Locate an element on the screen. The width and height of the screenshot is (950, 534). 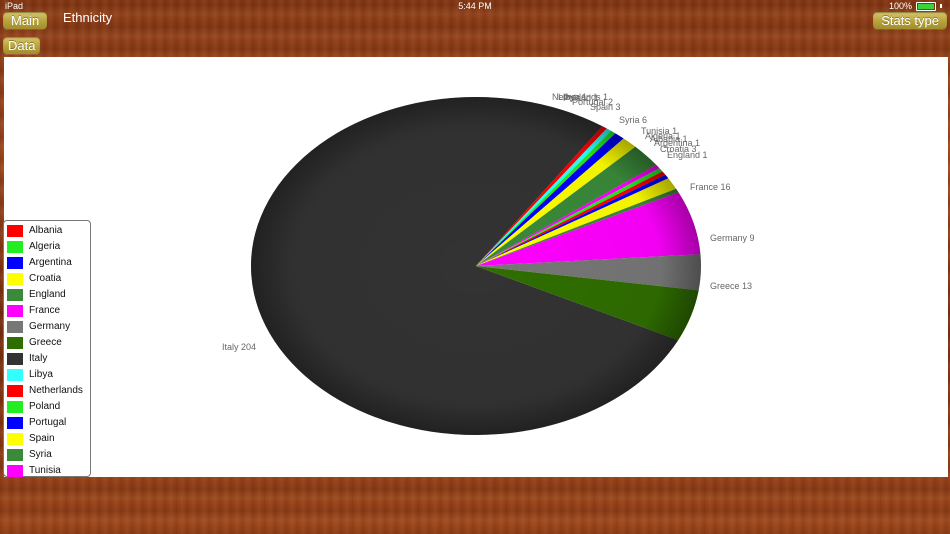
legend-label: Syria is located at coordinates (40, 454).